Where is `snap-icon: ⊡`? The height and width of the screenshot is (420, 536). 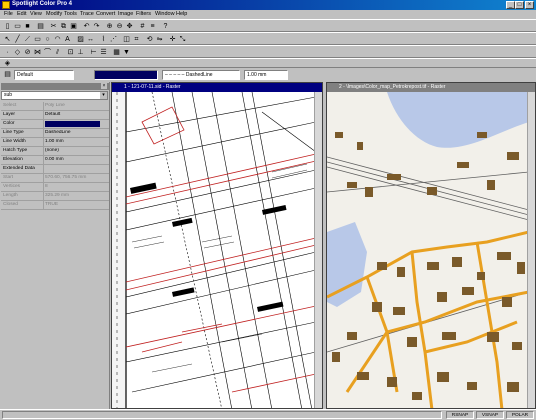
snap-icon: ⊡ is located at coordinates (70, 52).